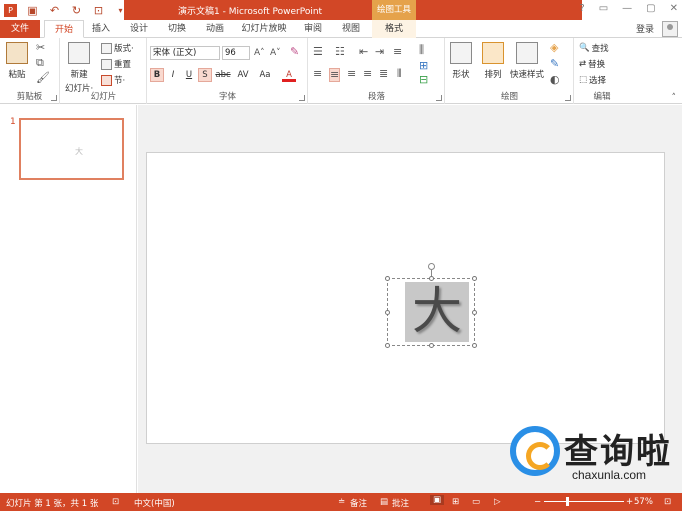 This screenshot has width=682, height=511. Describe the element at coordinates (317, 74) in the screenshot. I see `align-left-icon: ≡` at that location.